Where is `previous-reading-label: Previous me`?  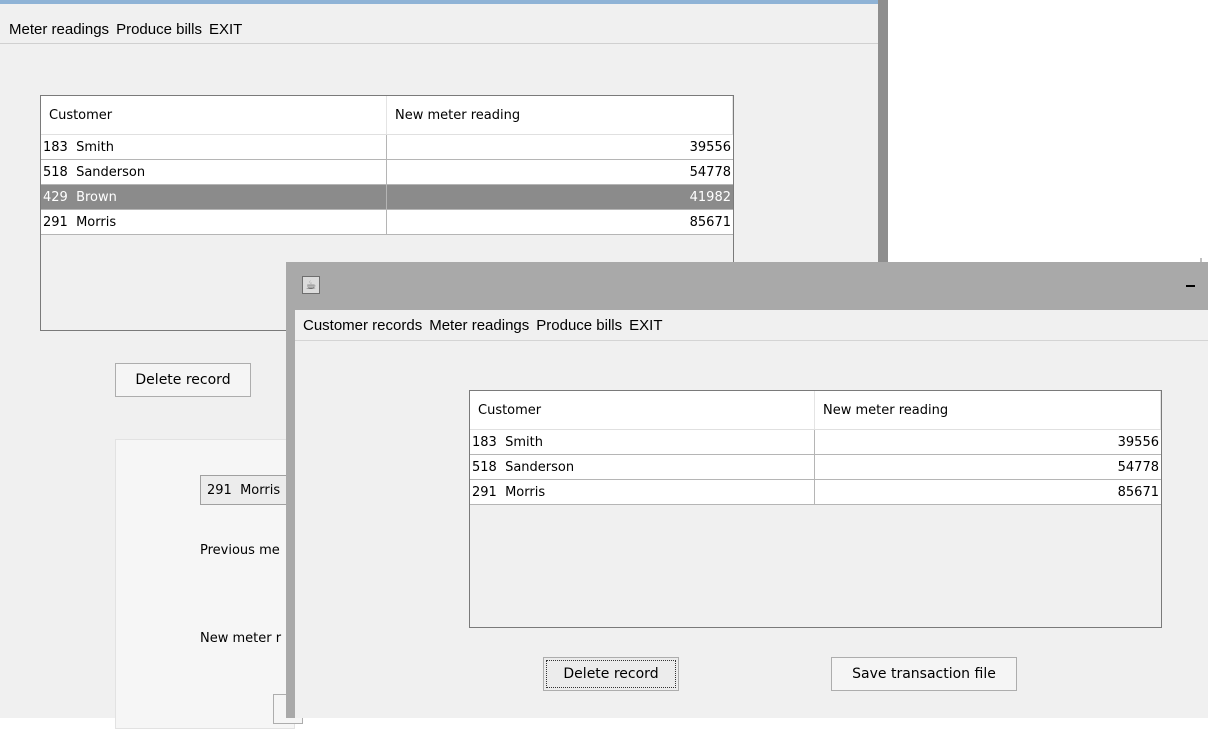 previous-reading-label: Previous me is located at coordinates (240, 550).